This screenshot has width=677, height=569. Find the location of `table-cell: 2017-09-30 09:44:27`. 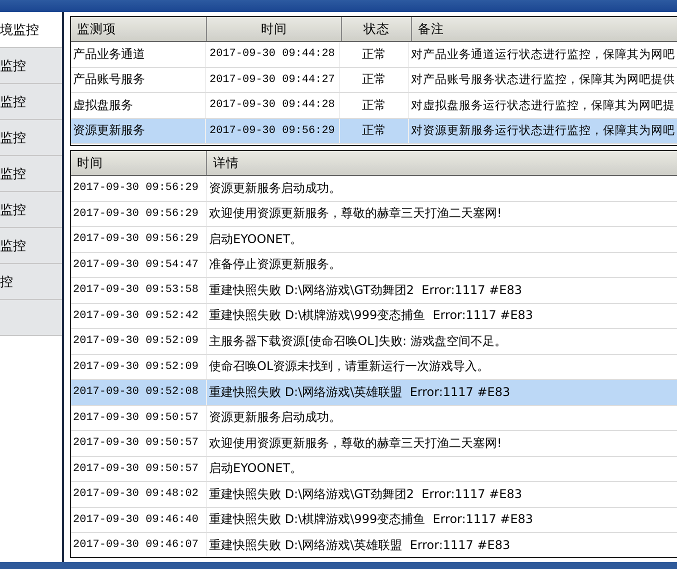

table-cell: 2017-09-30 09:44:27 is located at coordinates (273, 80).